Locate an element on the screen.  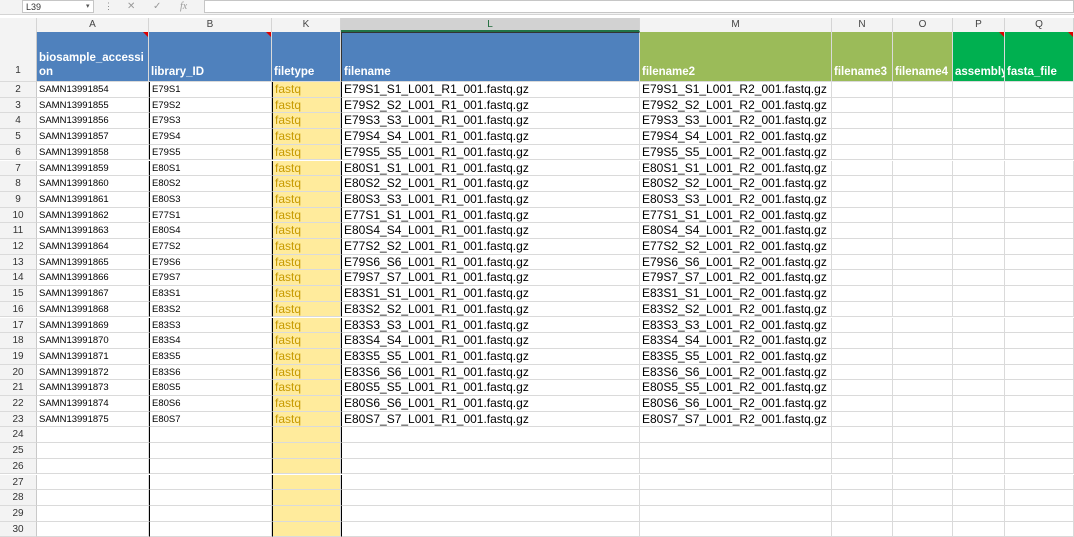
cell-filename2: E83S6_S6_L001_R2_001.fastq.gz is located at coordinates (736, 372).